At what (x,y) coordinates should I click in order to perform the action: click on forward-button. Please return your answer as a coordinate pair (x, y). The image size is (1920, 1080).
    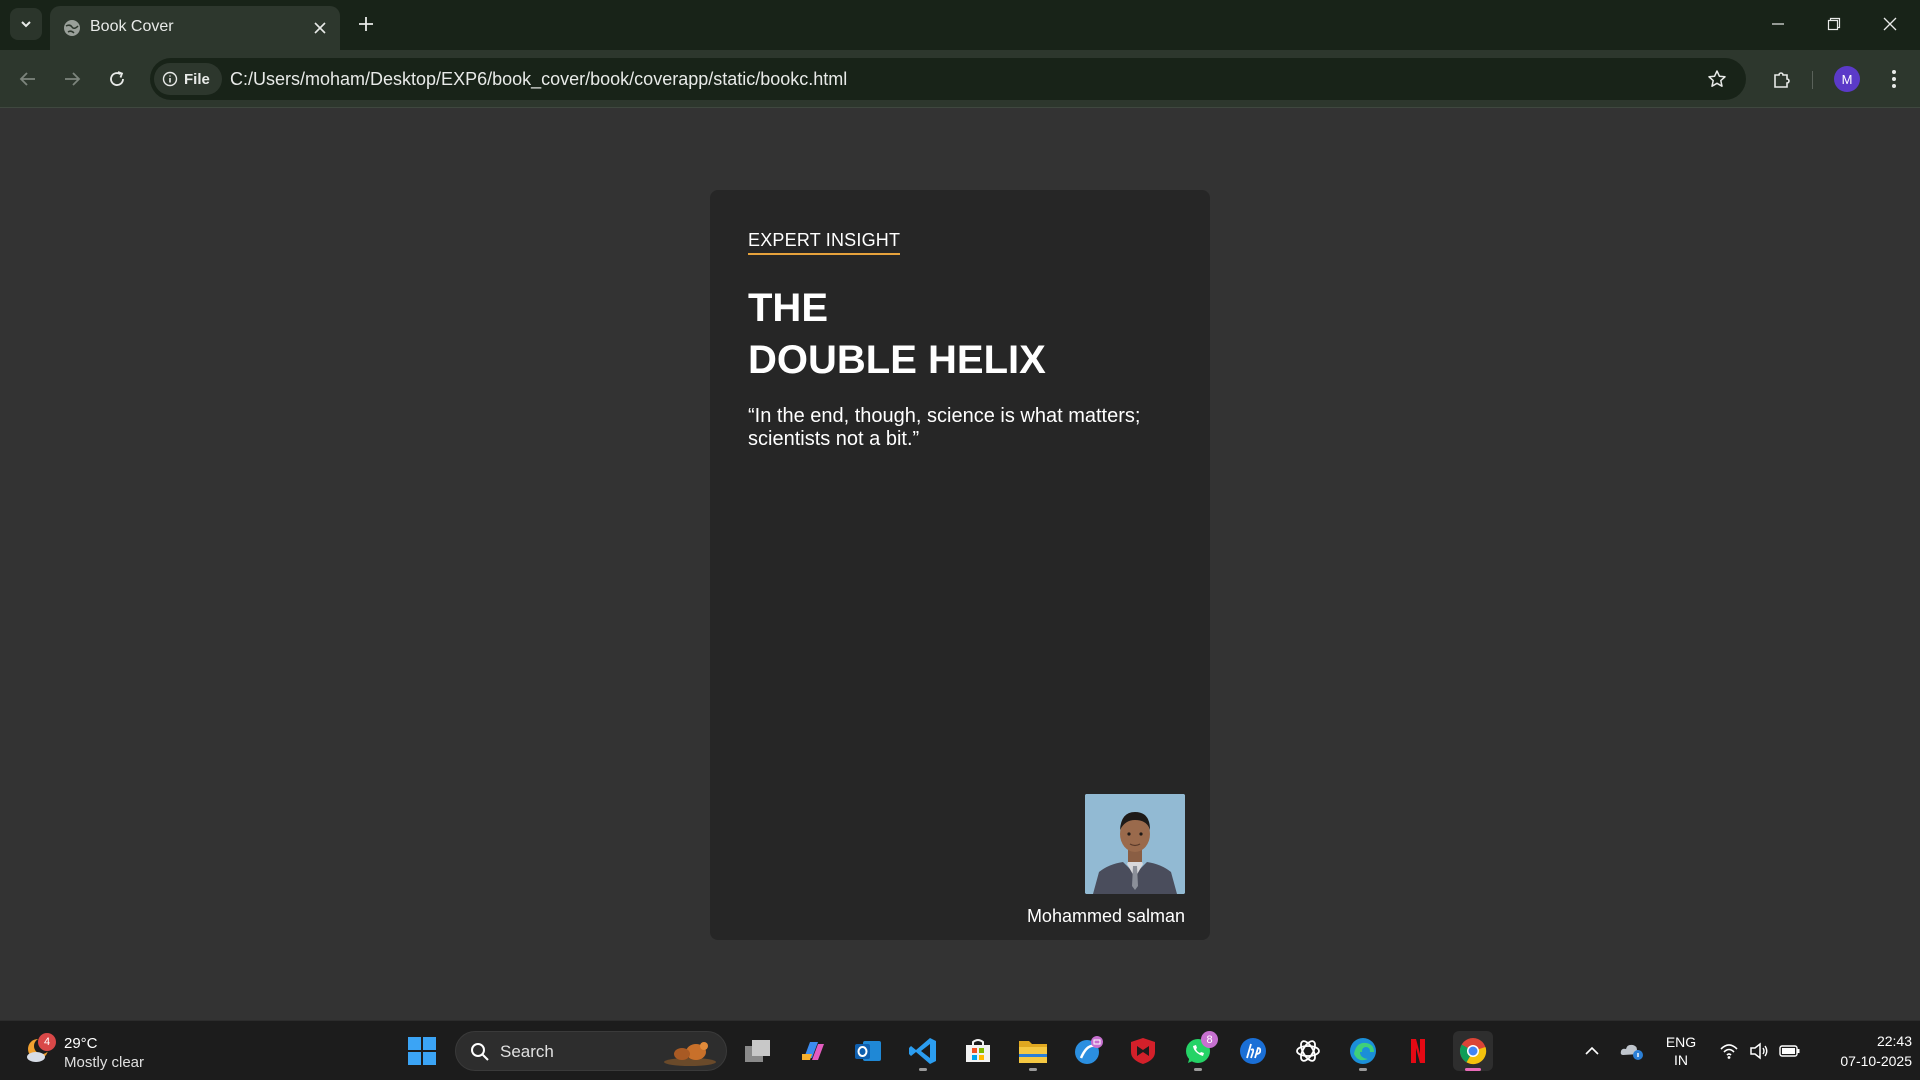
    Looking at the image, I should click on (72, 79).